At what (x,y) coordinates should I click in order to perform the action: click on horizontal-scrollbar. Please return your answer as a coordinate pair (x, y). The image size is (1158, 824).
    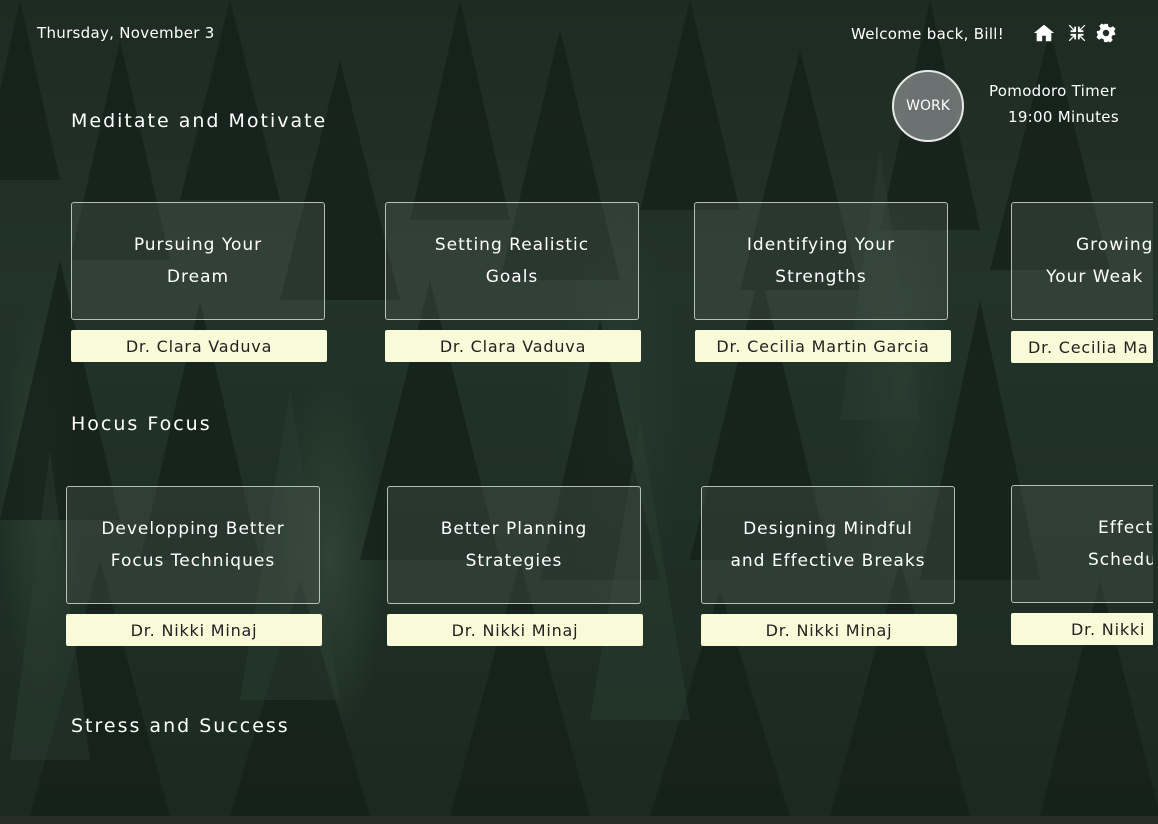
    Looking at the image, I should click on (579, 820).